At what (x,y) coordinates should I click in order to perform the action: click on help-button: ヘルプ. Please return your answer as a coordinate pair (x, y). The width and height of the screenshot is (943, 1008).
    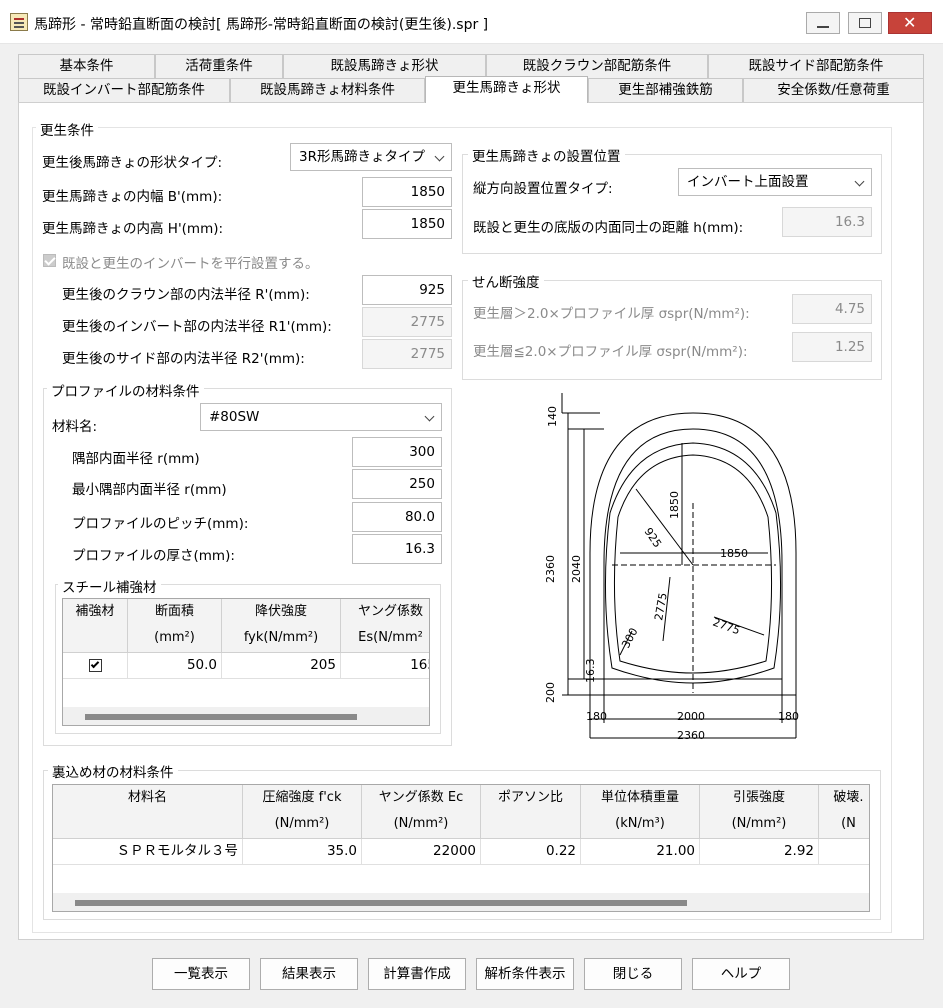
    Looking at the image, I should click on (741, 974).